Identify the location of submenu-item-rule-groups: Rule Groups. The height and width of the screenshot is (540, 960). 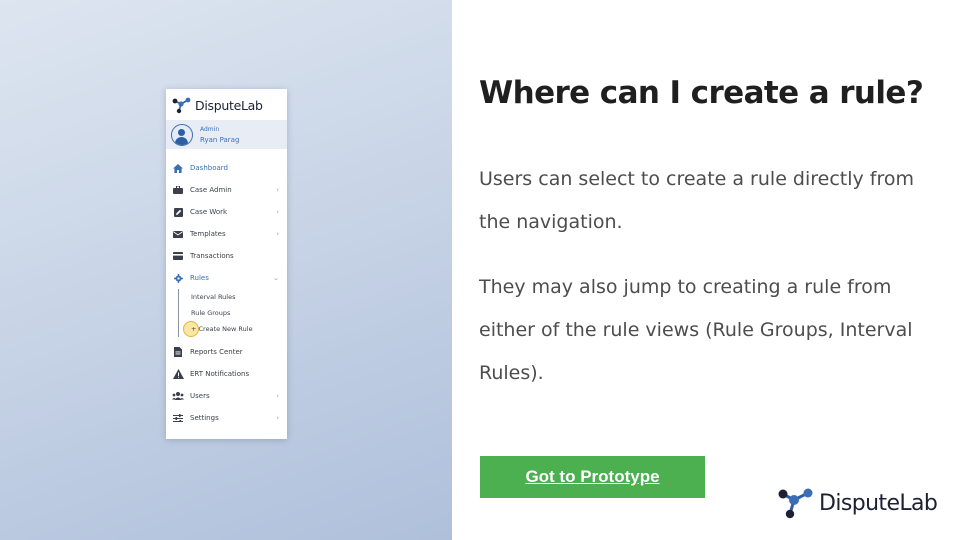
(239, 313).